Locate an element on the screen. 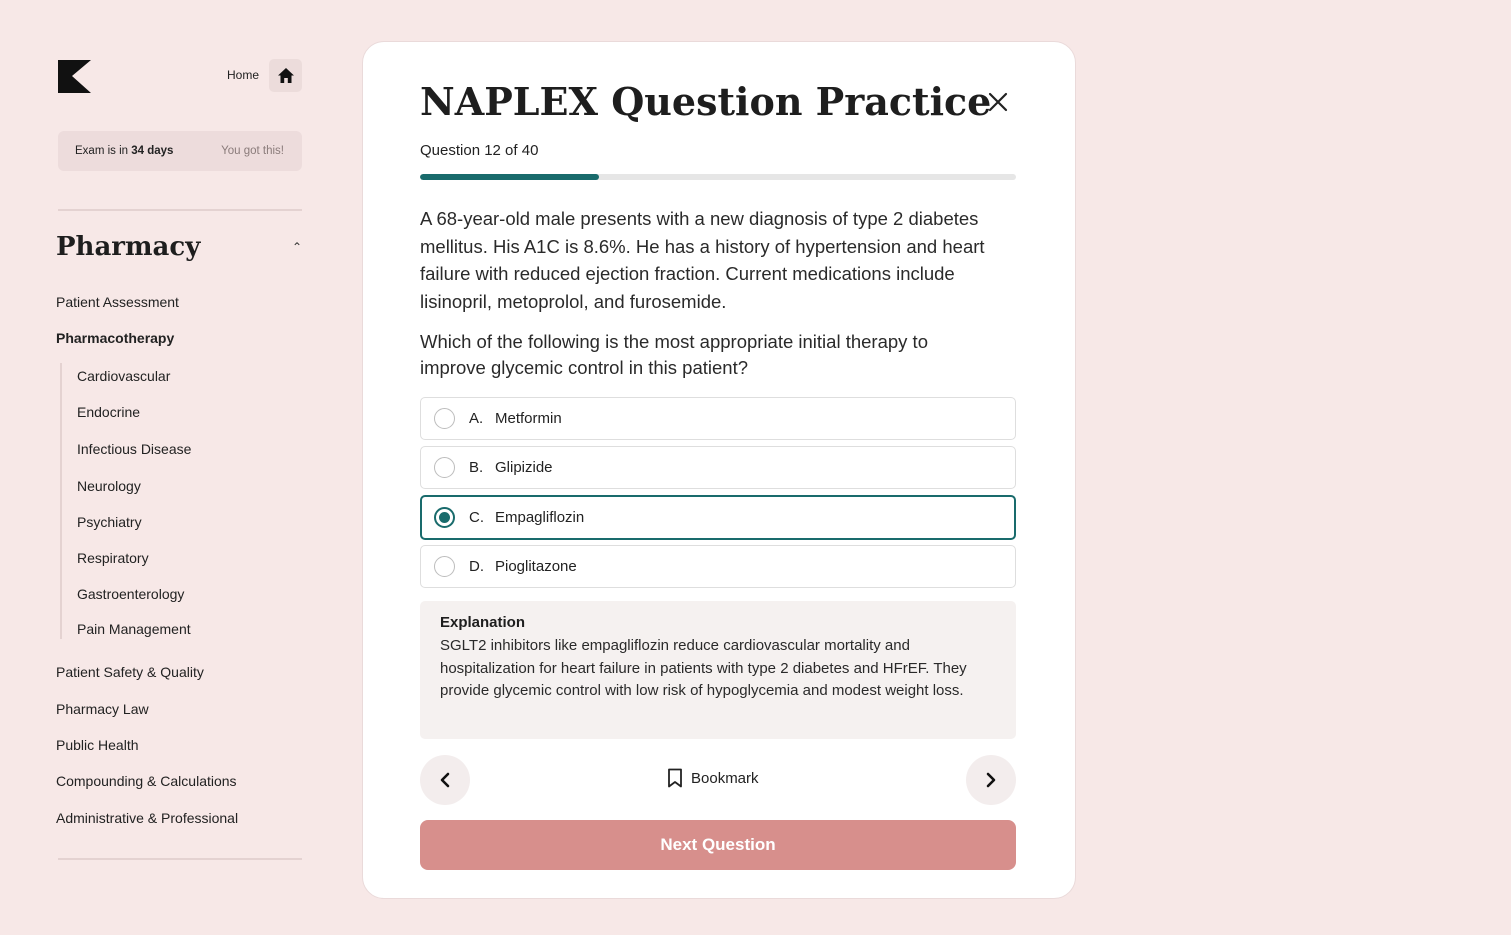 This screenshot has height=935, width=1511. section-title: Pharmacy is located at coordinates (128, 247).